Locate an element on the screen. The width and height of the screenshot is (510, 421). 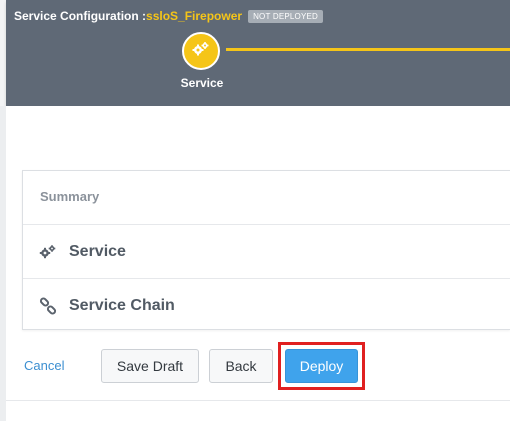
save-draft-button: Save Draft is located at coordinates (150, 366).